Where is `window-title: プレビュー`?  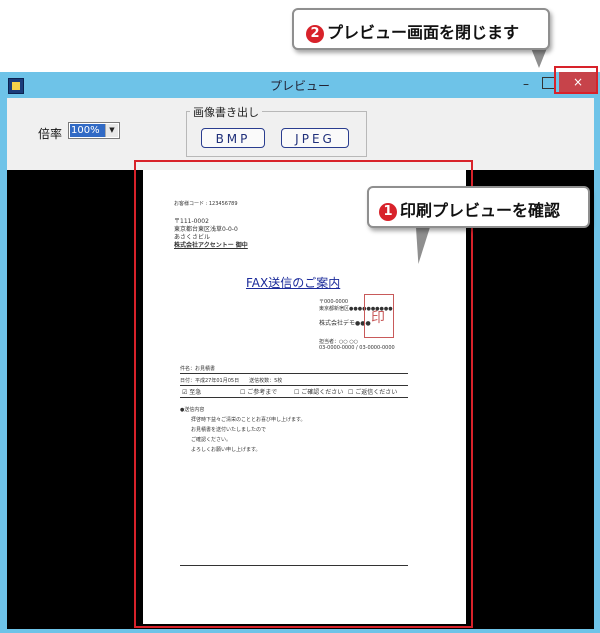
window-title: プレビュー is located at coordinates (299, 86).